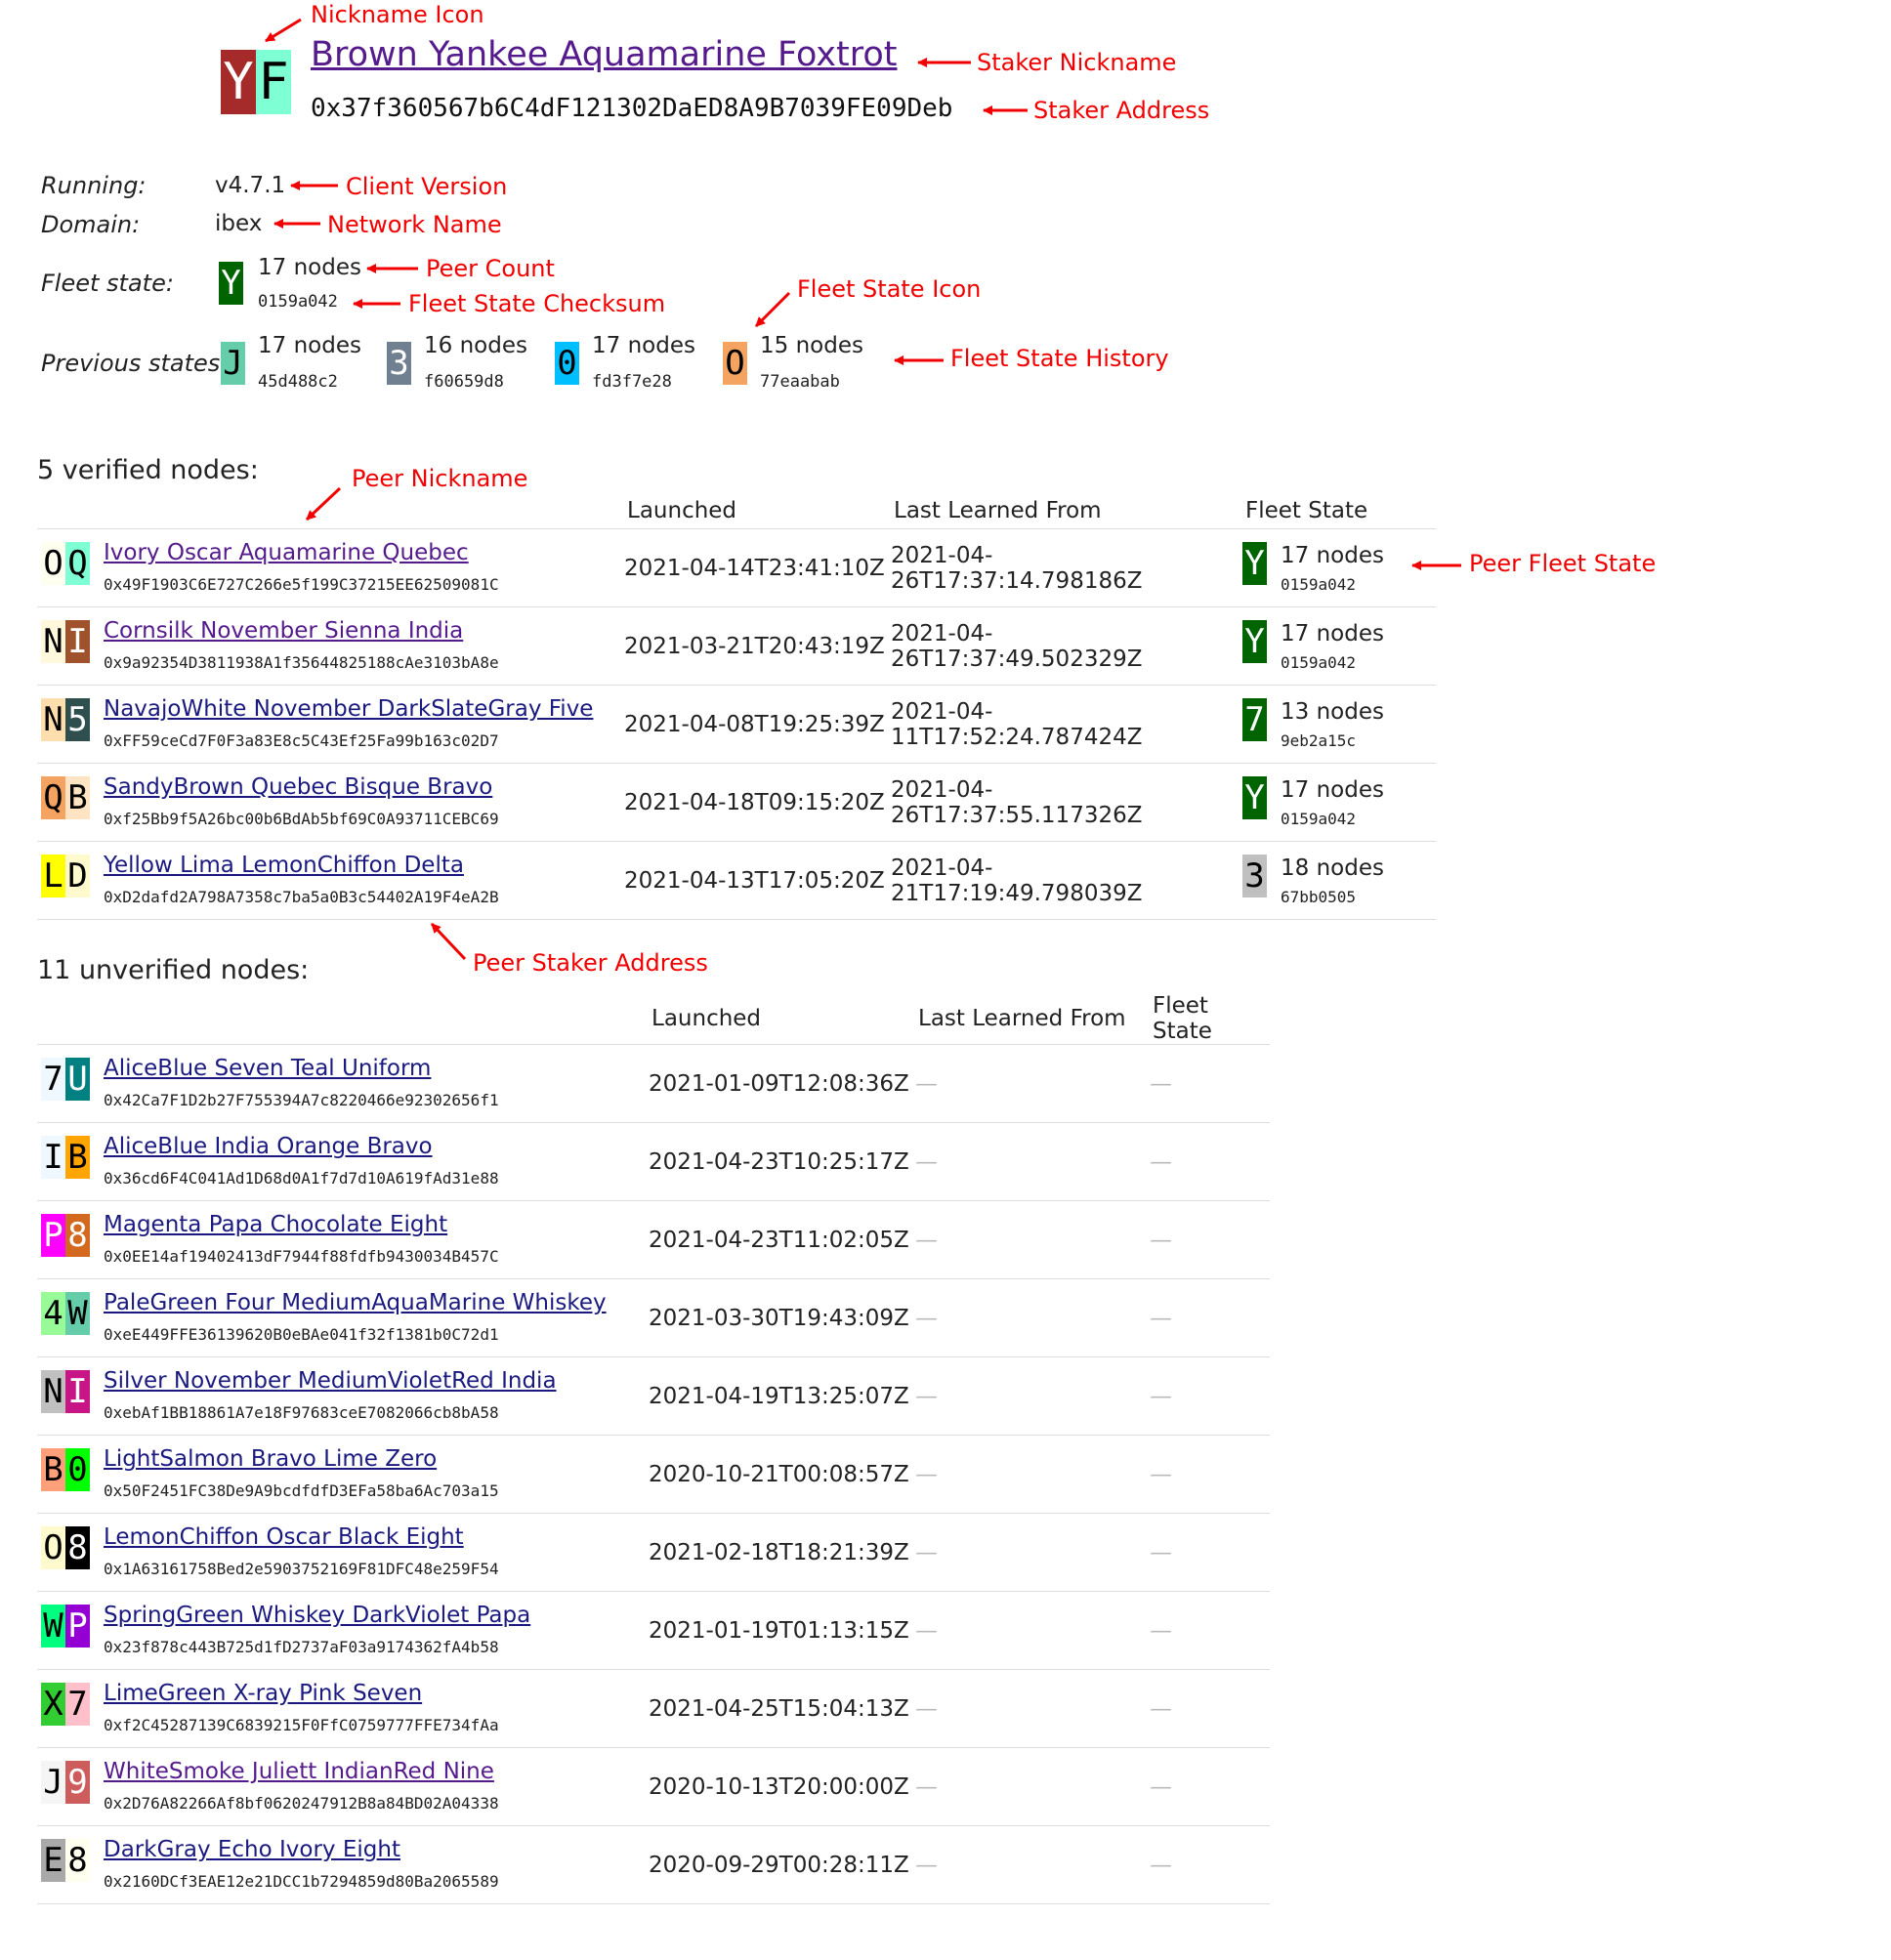 The image size is (1891, 1960). What do you see at coordinates (773, 309) in the screenshot?
I see `arrow-fleet-state-icon` at bounding box center [773, 309].